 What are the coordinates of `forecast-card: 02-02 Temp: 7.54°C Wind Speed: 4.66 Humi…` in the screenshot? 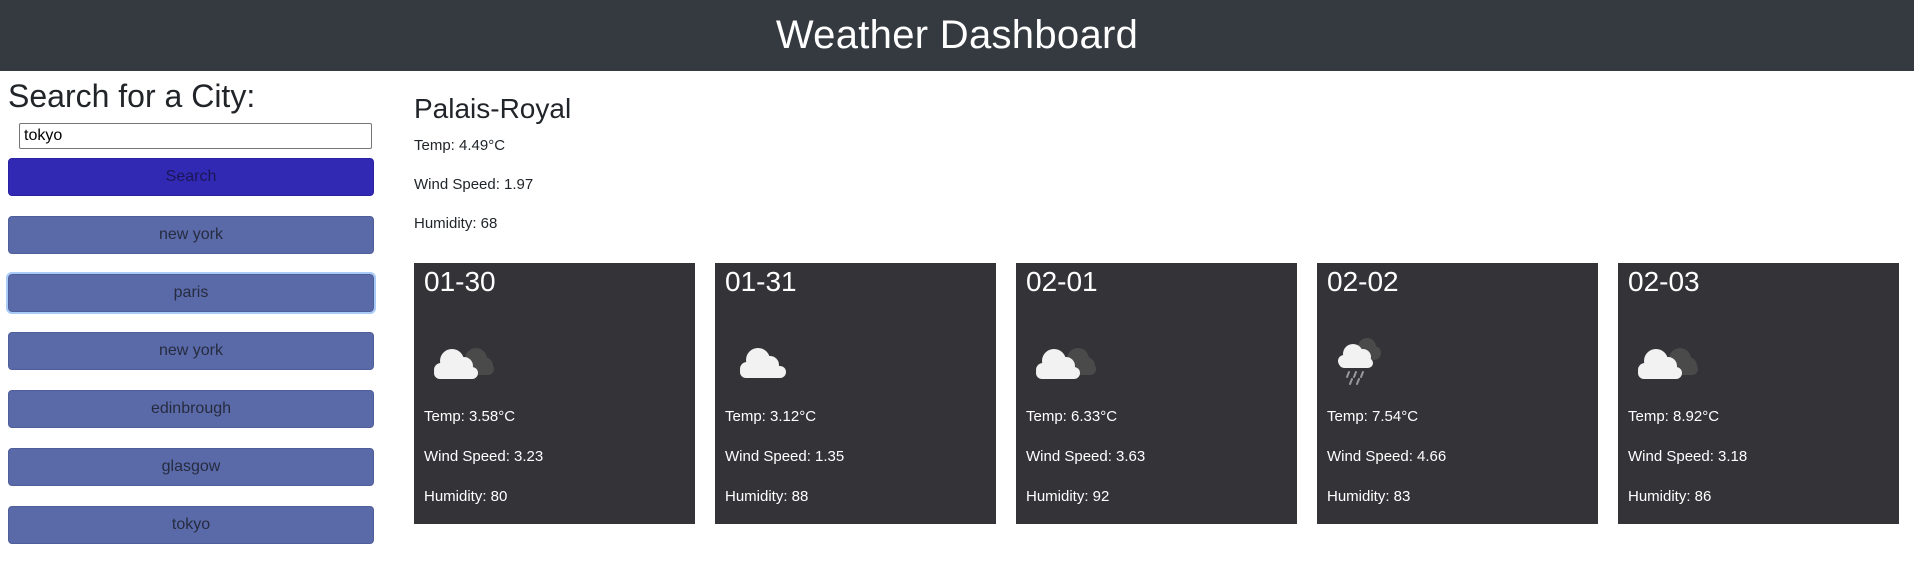 It's located at (1457, 393).